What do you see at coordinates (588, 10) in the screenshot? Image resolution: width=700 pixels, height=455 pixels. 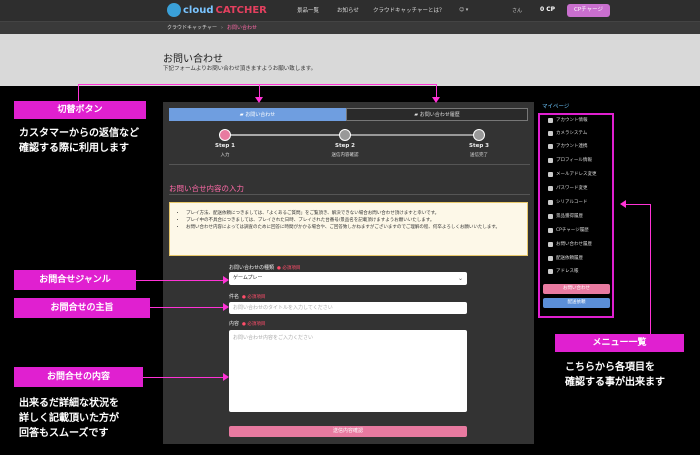 I see `cp-charge-button: CPチャージ` at bounding box center [588, 10].